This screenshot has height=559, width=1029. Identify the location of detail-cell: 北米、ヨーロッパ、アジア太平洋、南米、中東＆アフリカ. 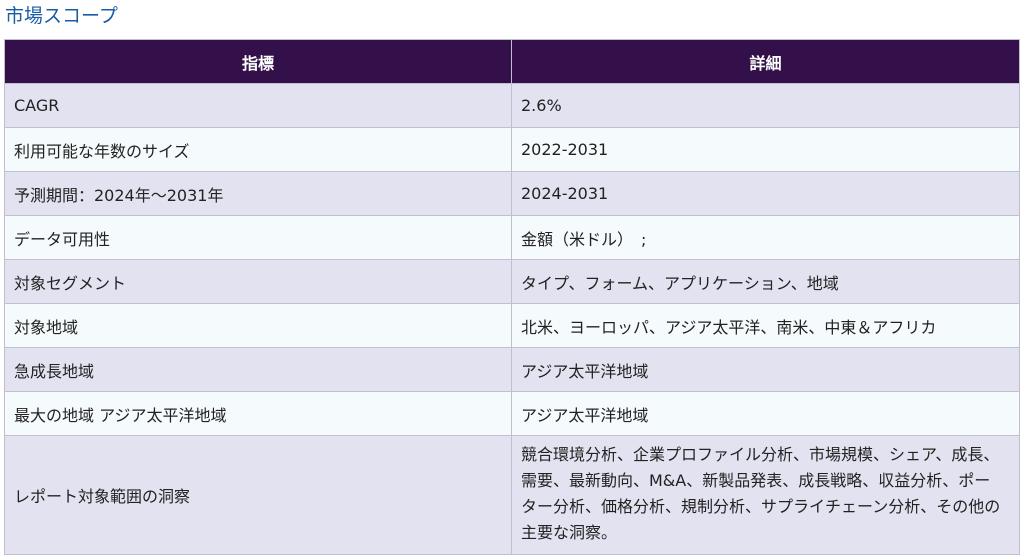
(765, 325).